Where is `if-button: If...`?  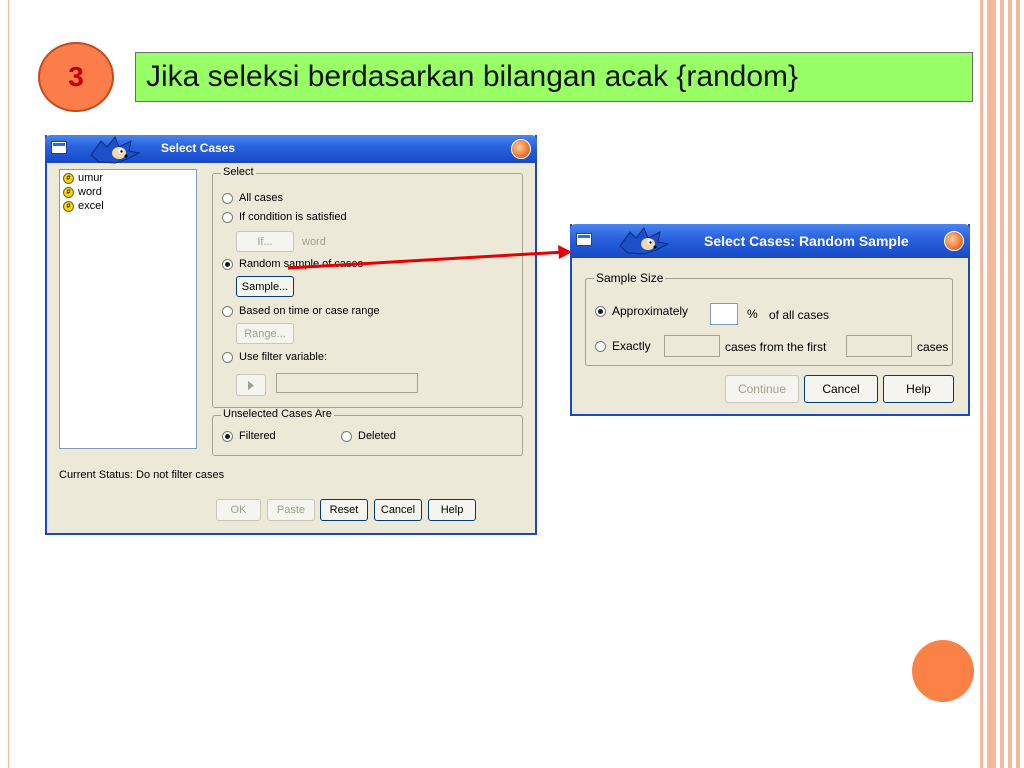
if-button: If... is located at coordinates (265, 241).